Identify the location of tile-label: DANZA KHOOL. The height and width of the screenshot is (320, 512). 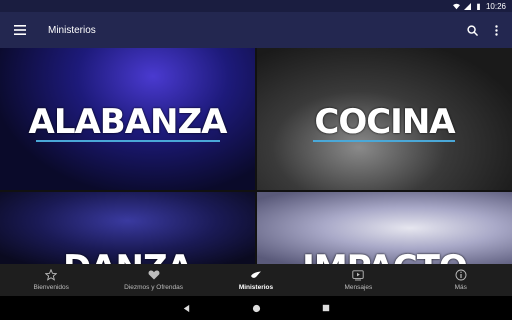
(127, 256).